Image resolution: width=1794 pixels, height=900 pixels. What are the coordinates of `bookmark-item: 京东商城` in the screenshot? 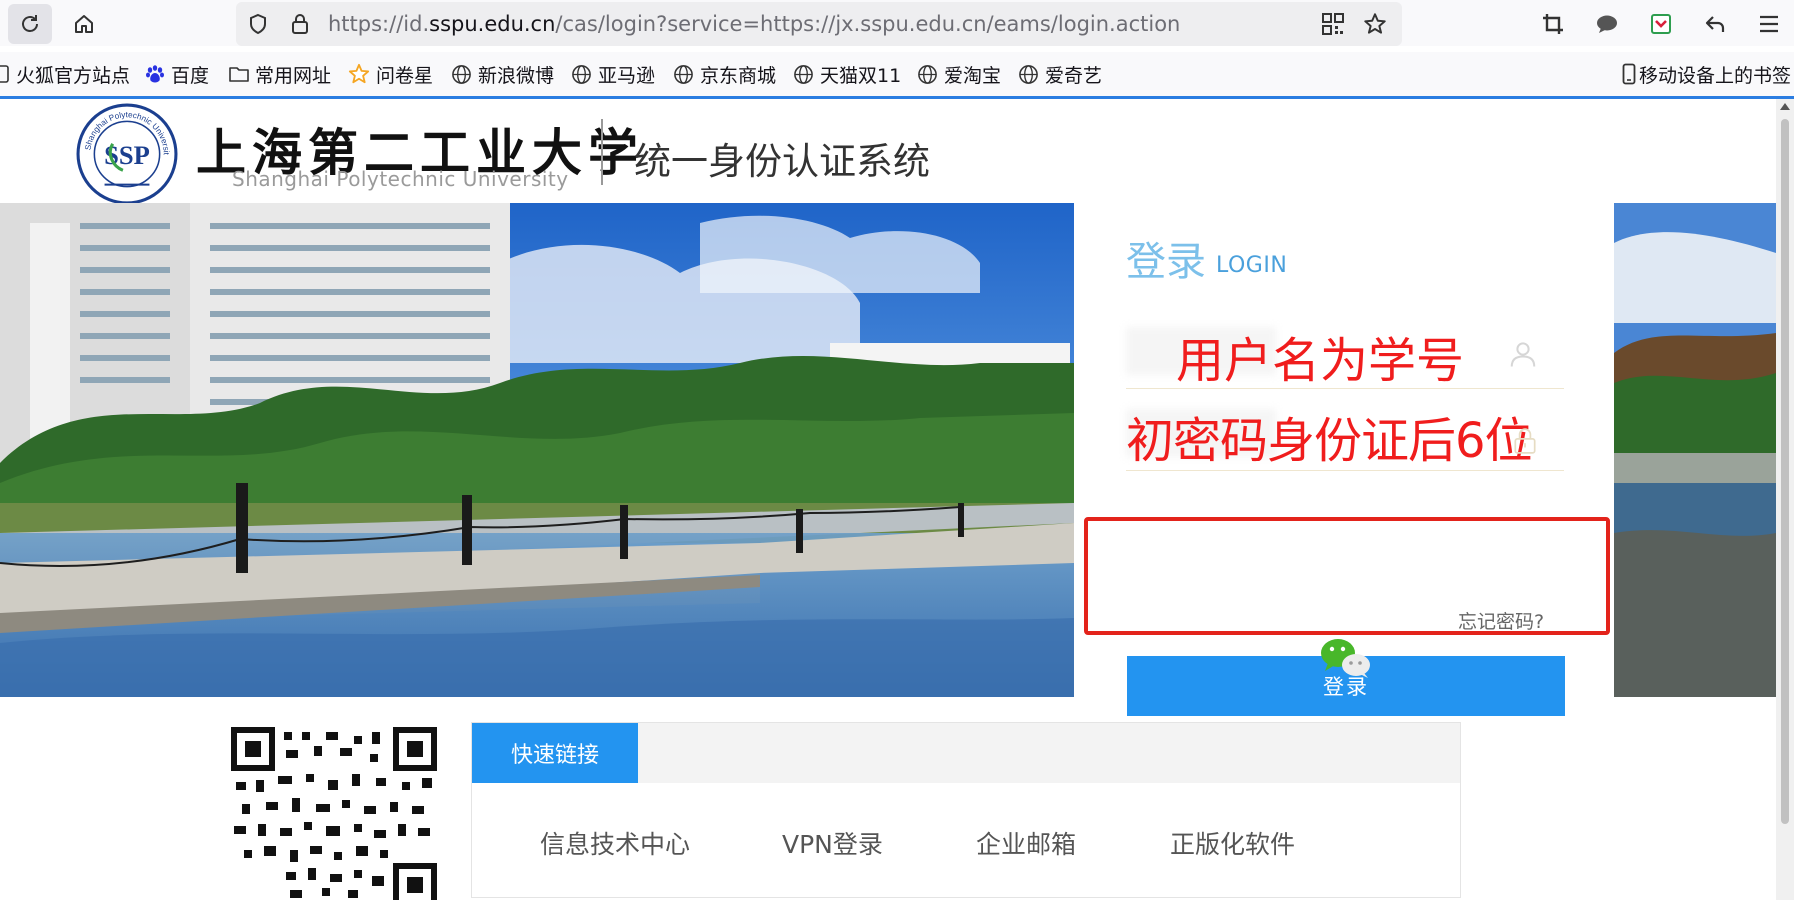 It's located at (724, 74).